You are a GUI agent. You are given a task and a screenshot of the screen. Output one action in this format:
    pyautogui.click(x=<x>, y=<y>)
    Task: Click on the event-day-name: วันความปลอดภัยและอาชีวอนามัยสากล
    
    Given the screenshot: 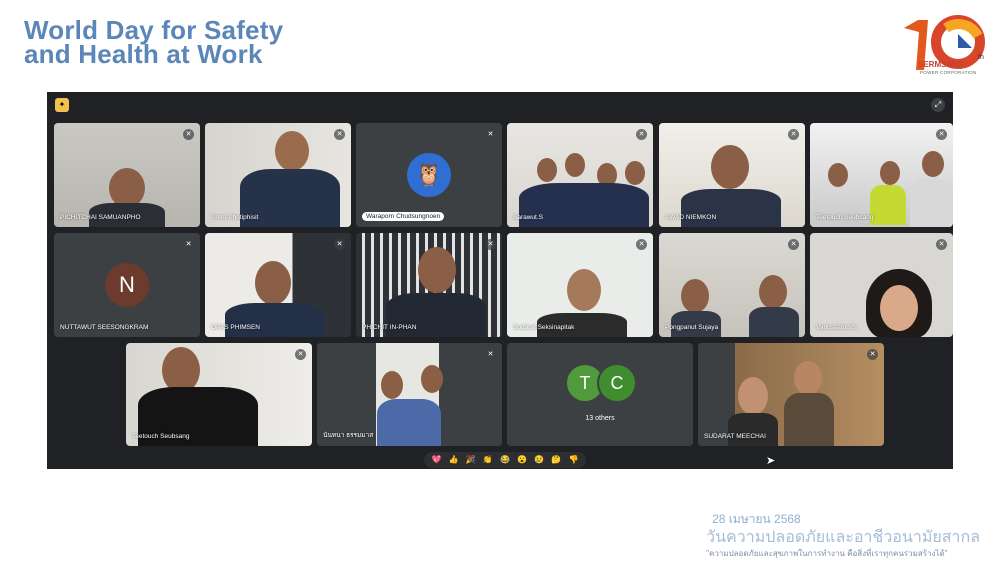 What is the action you would take?
    pyautogui.click(x=843, y=537)
    